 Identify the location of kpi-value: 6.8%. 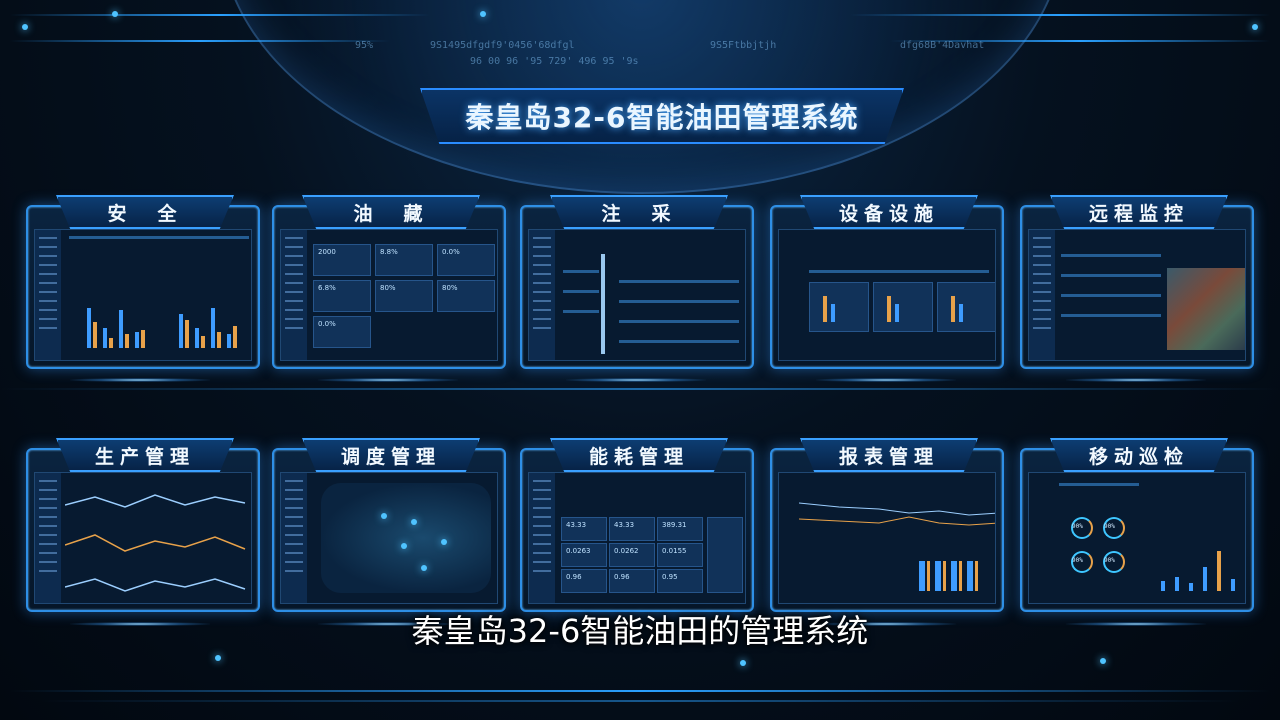
(327, 288).